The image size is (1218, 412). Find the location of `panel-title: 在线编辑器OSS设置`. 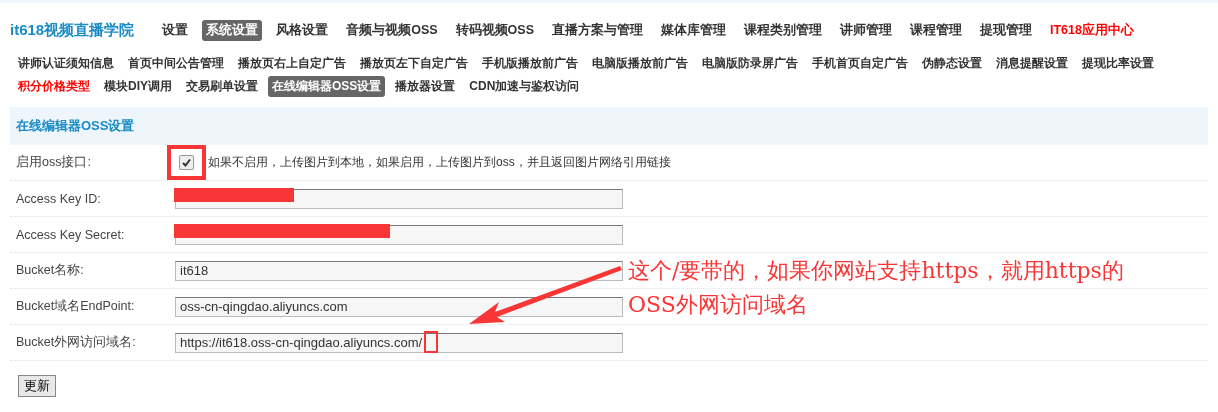

panel-title: 在线编辑器OSS设置 is located at coordinates (609, 126).